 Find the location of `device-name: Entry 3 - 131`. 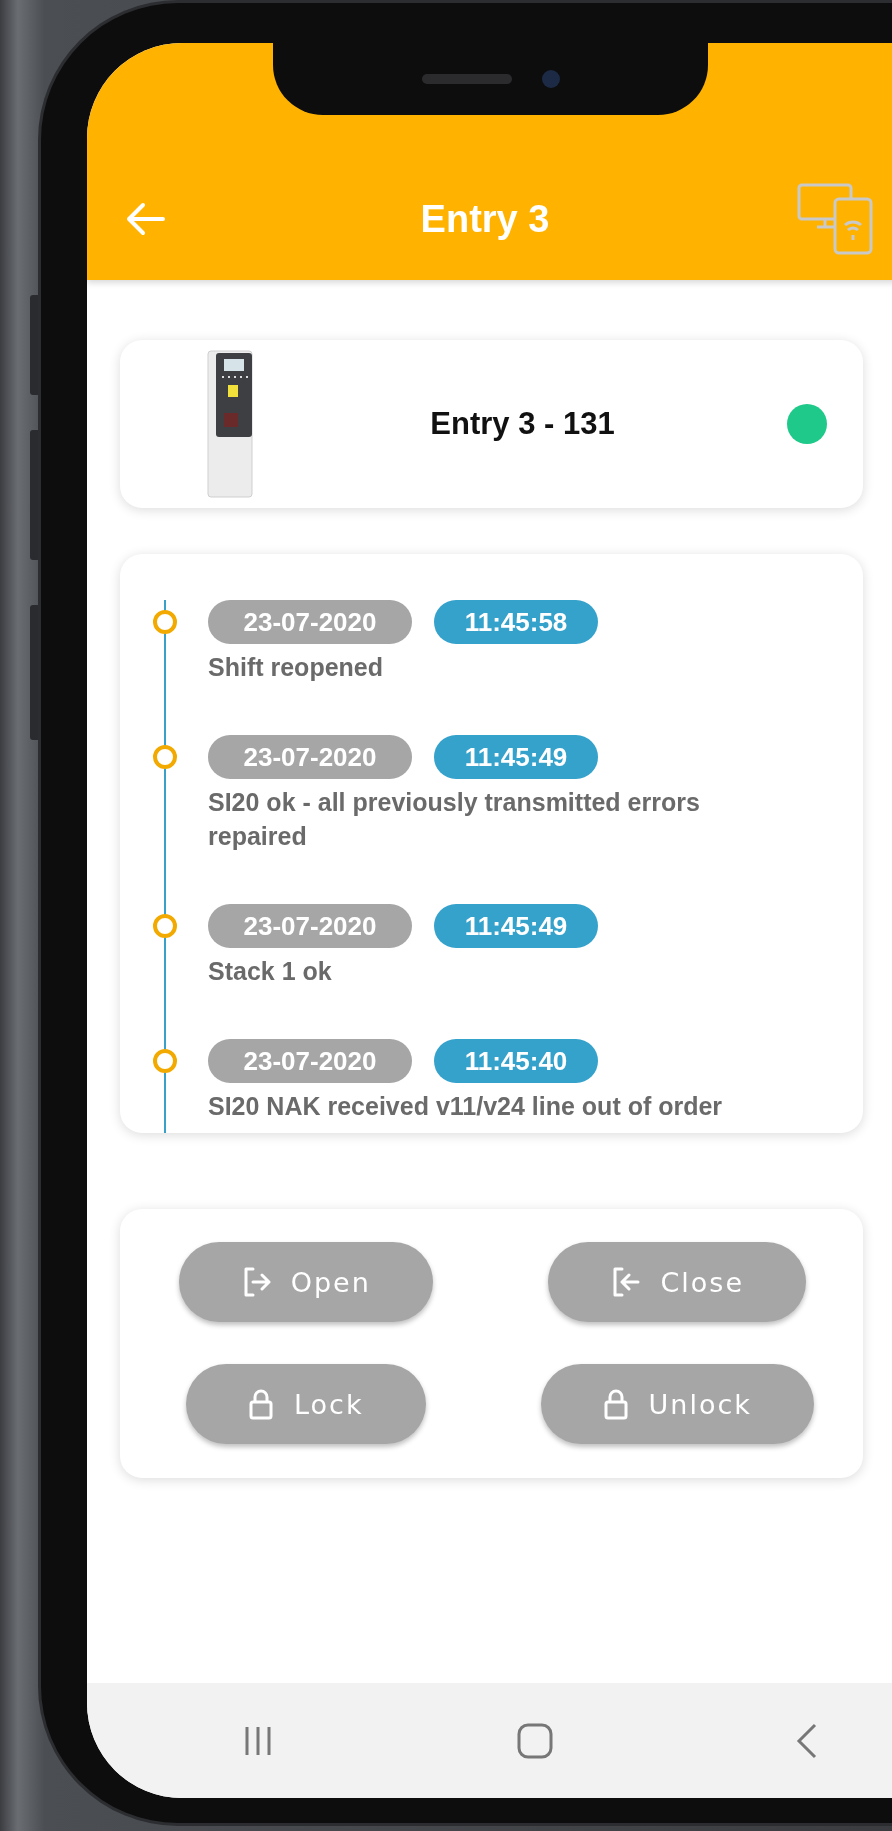

device-name: Entry 3 - 131 is located at coordinates (522, 424).